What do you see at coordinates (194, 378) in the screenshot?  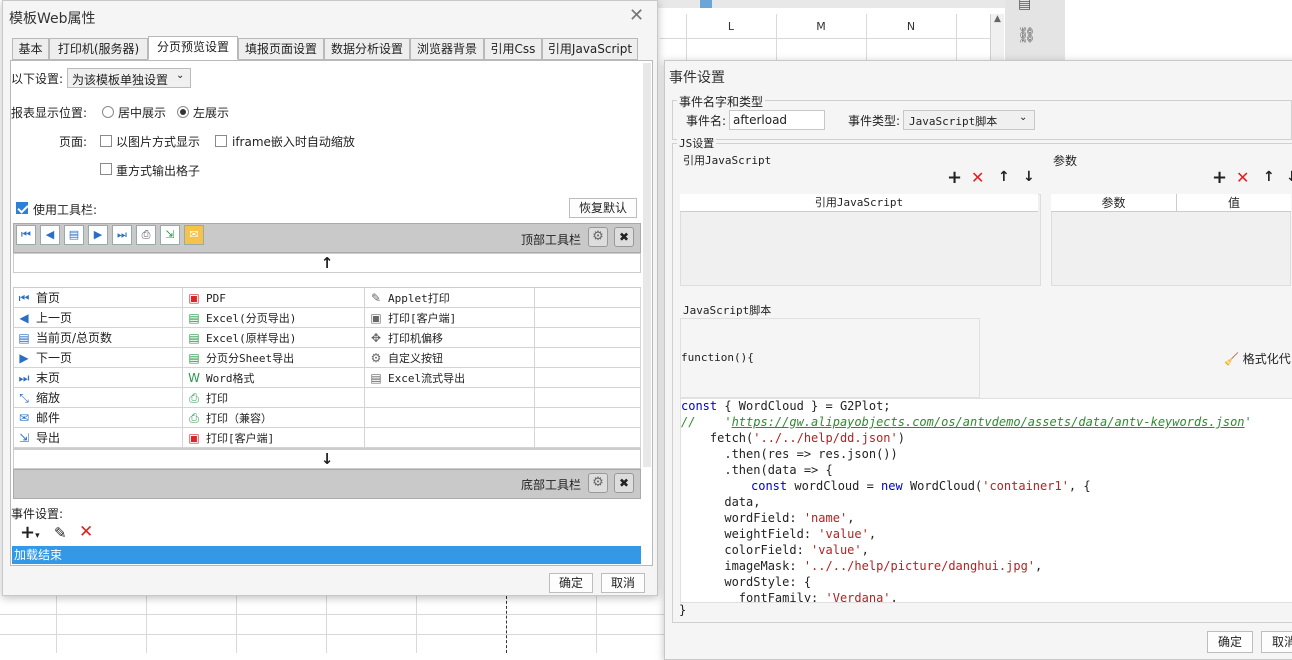 I see `col2-option-icon: W` at bounding box center [194, 378].